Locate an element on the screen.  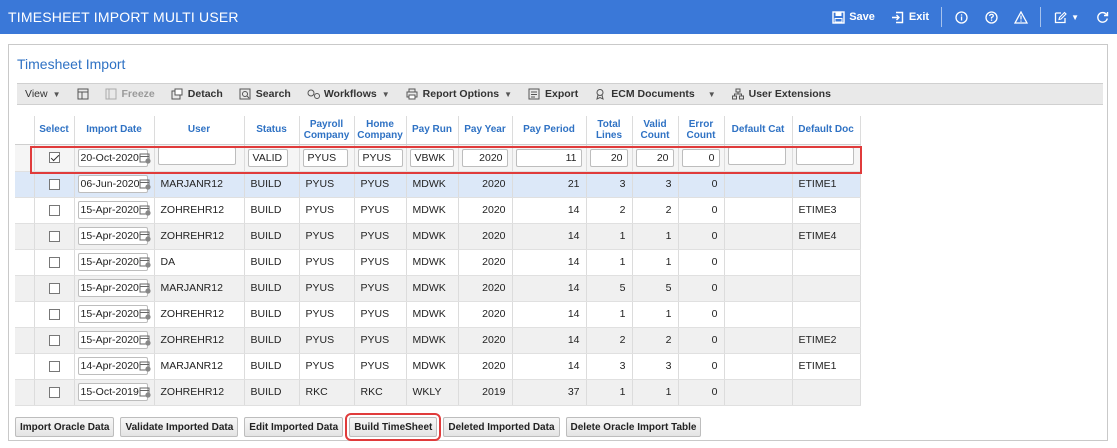
error-count-input: 0 is located at coordinates (700, 157).